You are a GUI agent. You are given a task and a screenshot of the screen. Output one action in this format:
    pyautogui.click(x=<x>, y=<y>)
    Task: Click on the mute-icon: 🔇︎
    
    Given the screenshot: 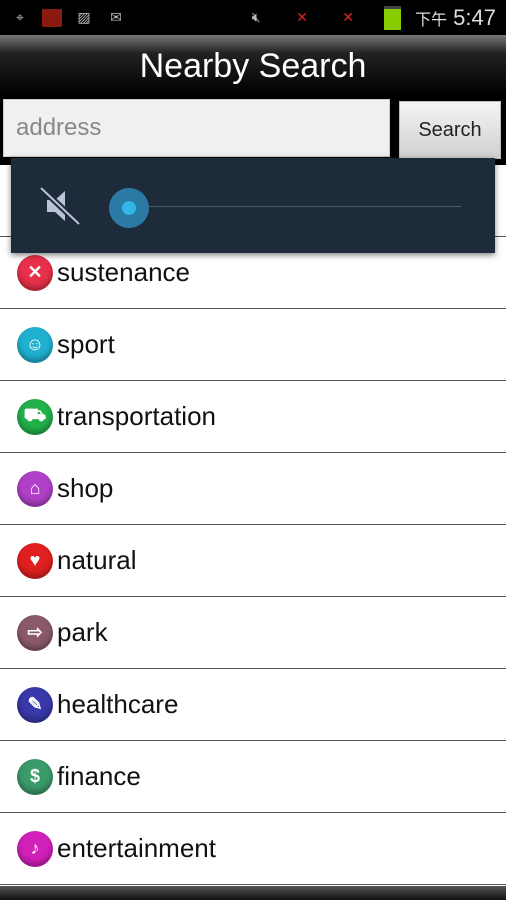 What is the action you would take?
    pyautogui.click(x=256, y=17)
    